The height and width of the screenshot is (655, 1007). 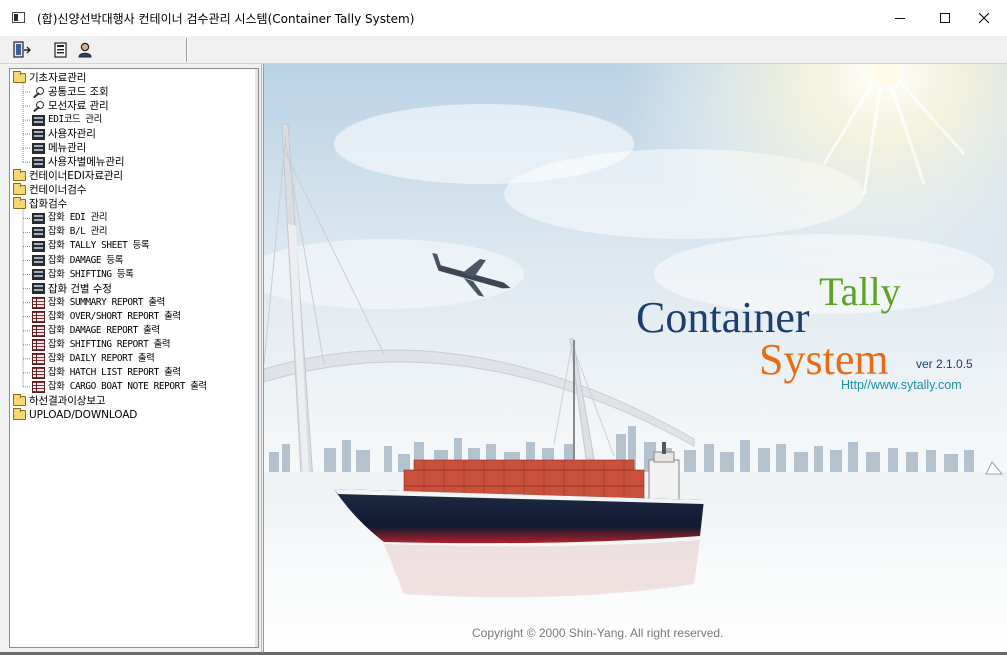 What do you see at coordinates (187, 50) in the screenshot?
I see `toolbar-separator` at bounding box center [187, 50].